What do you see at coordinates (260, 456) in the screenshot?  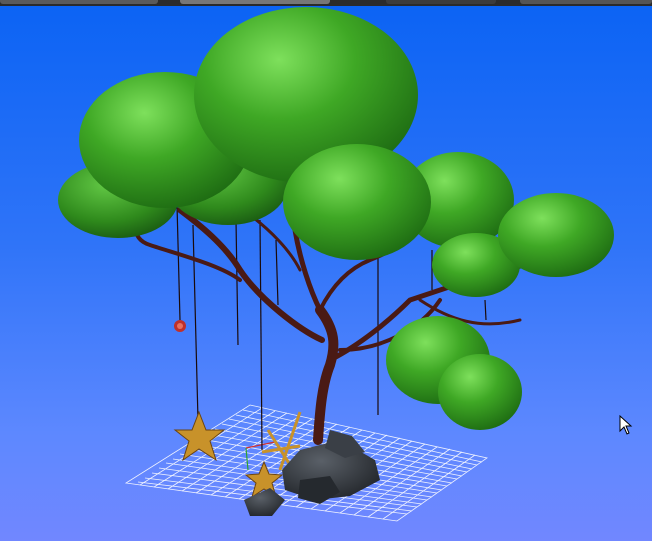 I see `axis-gizmo` at bounding box center [260, 456].